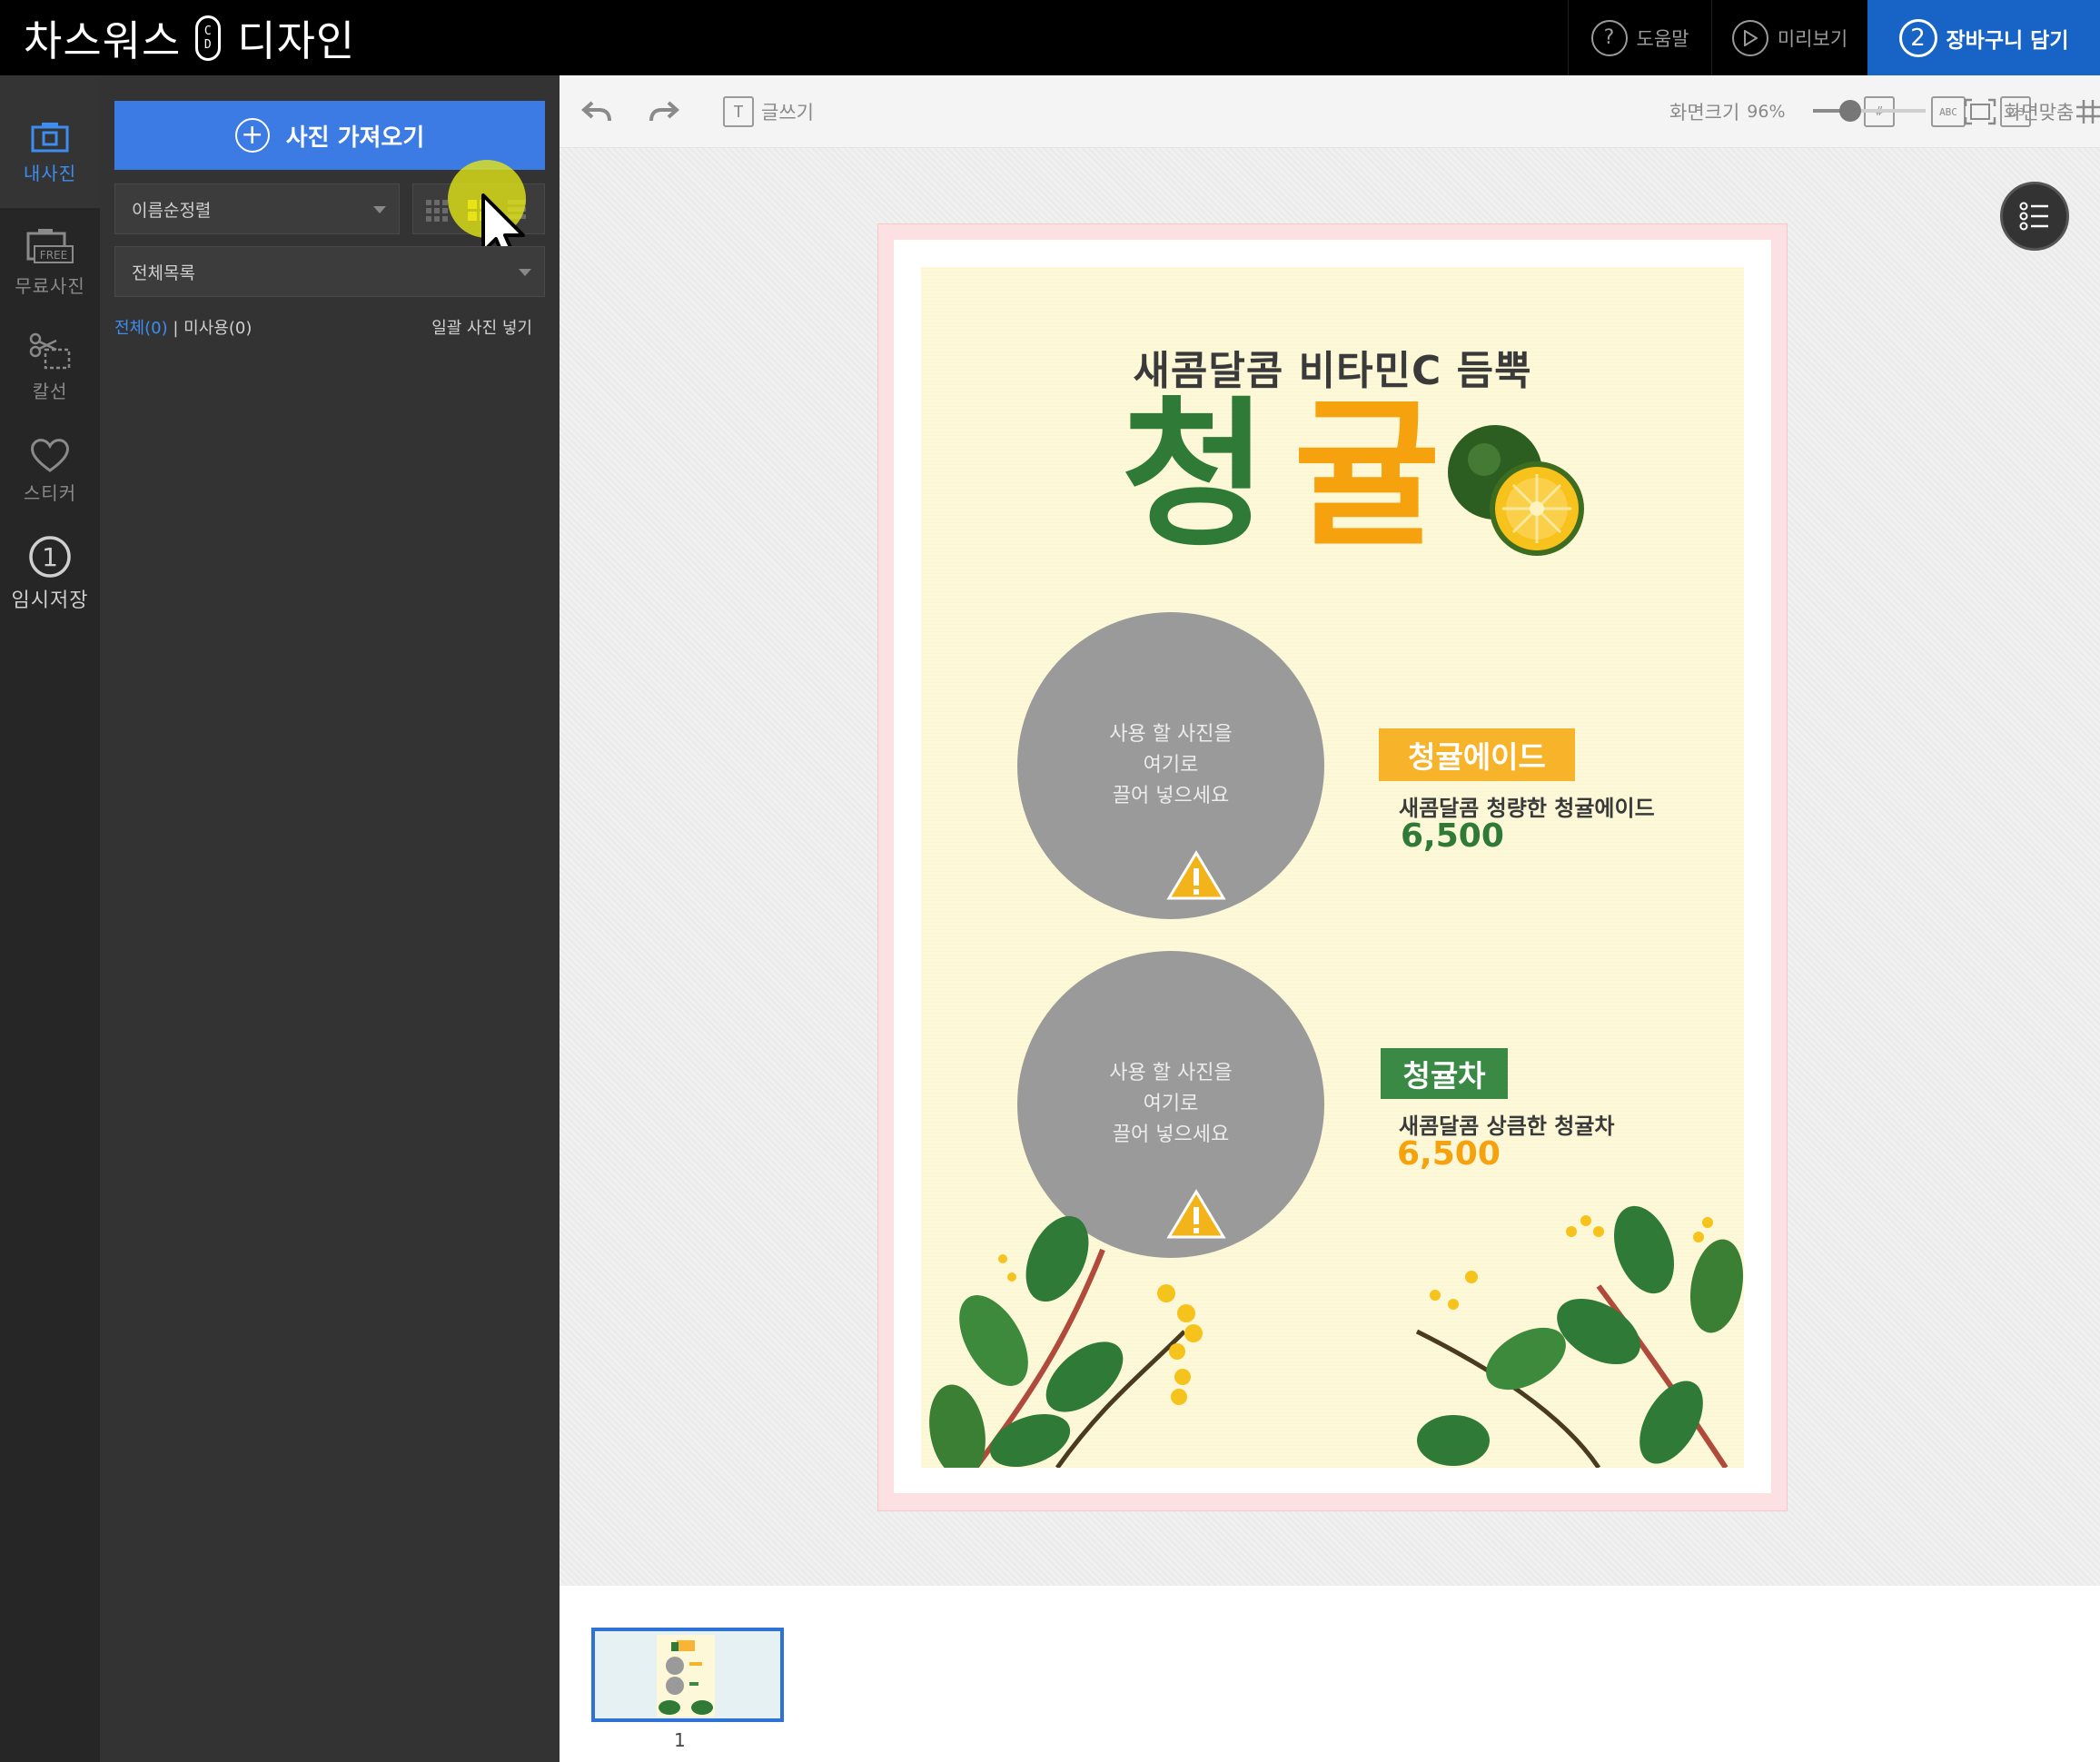  What do you see at coordinates (1662, 38) in the screenshot?
I see `help-label: 도움말` at bounding box center [1662, 38].